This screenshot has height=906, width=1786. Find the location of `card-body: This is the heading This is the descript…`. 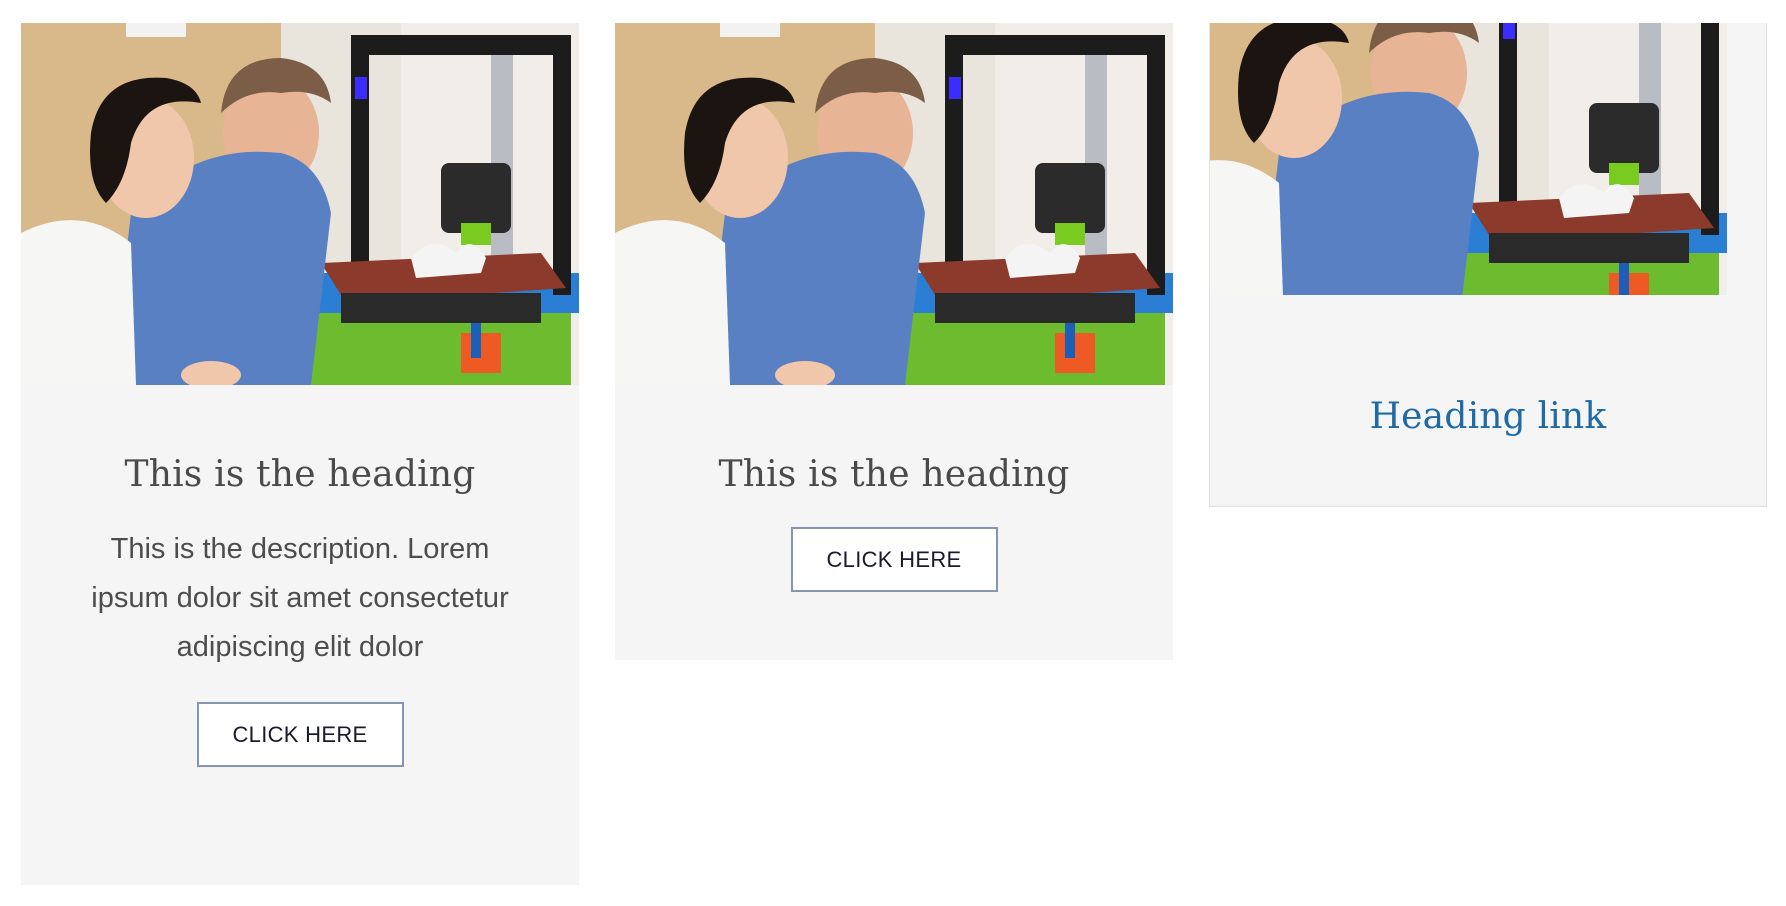

card-body: This is the heading This is the descript… is located at coordinates (300, 576).